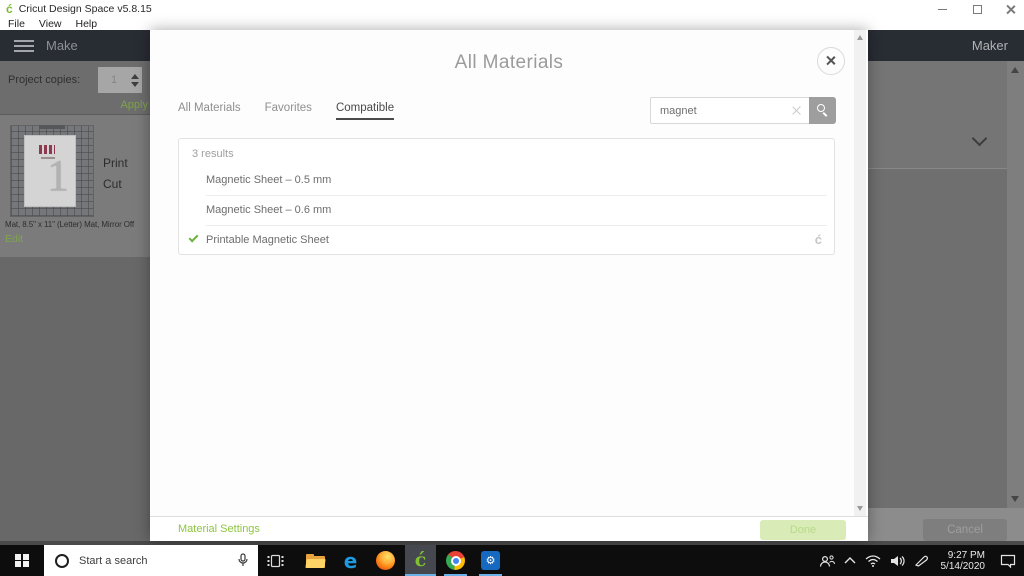  I want to click on cricut-app-icon: ć, so click(420, 560).